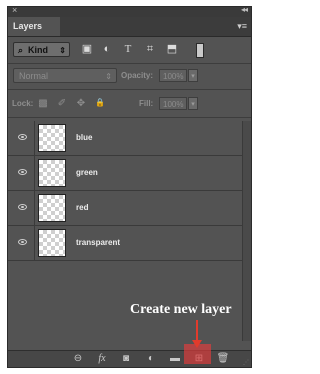  Describe the element at coordinates (87, 49) in the screenshot. I see `pixel-filter-icon: ▣` at that location.